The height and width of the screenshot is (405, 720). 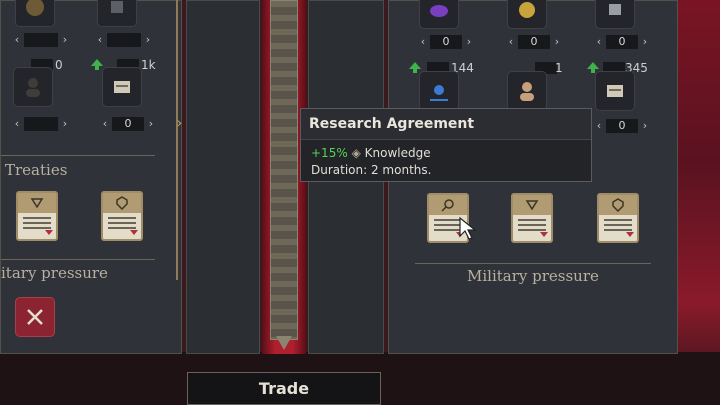 I want to click on military-pressure-title: Military pressure, so click(x=533, y=276).